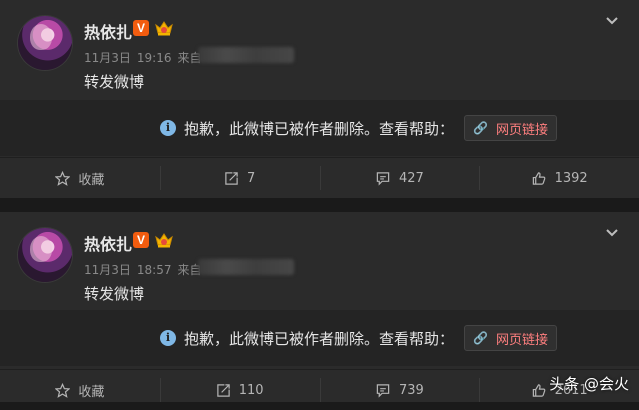 This screenshot has height=410, width=639. What do you see at coordinates (154, 58) in the screenshot?
I see `post-time: 19:16` at bounding box center [154, 58].